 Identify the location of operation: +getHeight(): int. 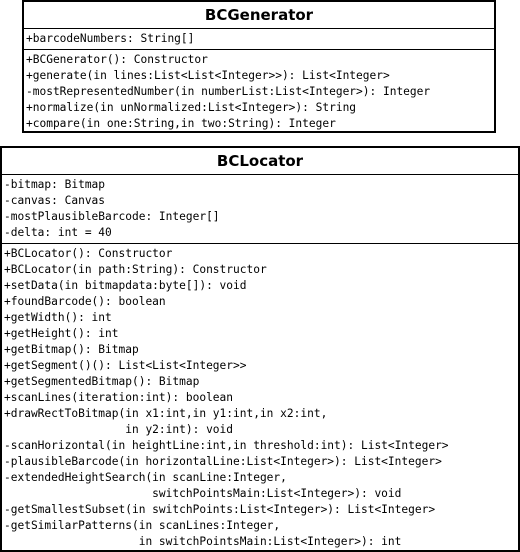
(61, 333).